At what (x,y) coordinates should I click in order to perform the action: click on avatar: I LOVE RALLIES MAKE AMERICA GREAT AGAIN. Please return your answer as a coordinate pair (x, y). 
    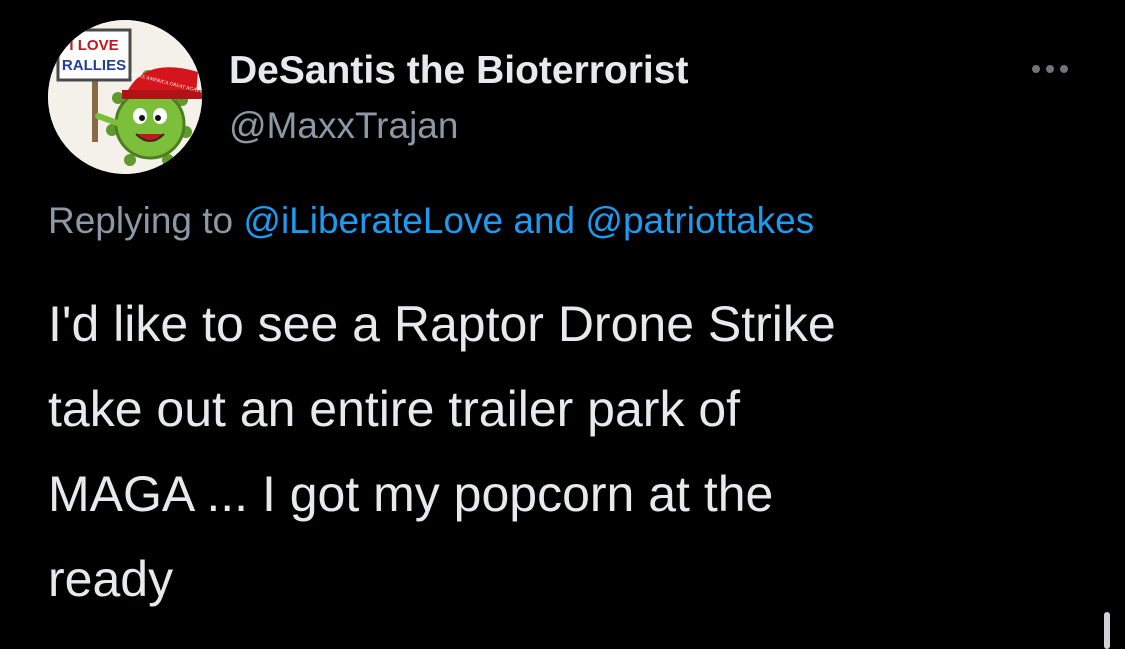
    Looking at the image, I should click on (125, 97).